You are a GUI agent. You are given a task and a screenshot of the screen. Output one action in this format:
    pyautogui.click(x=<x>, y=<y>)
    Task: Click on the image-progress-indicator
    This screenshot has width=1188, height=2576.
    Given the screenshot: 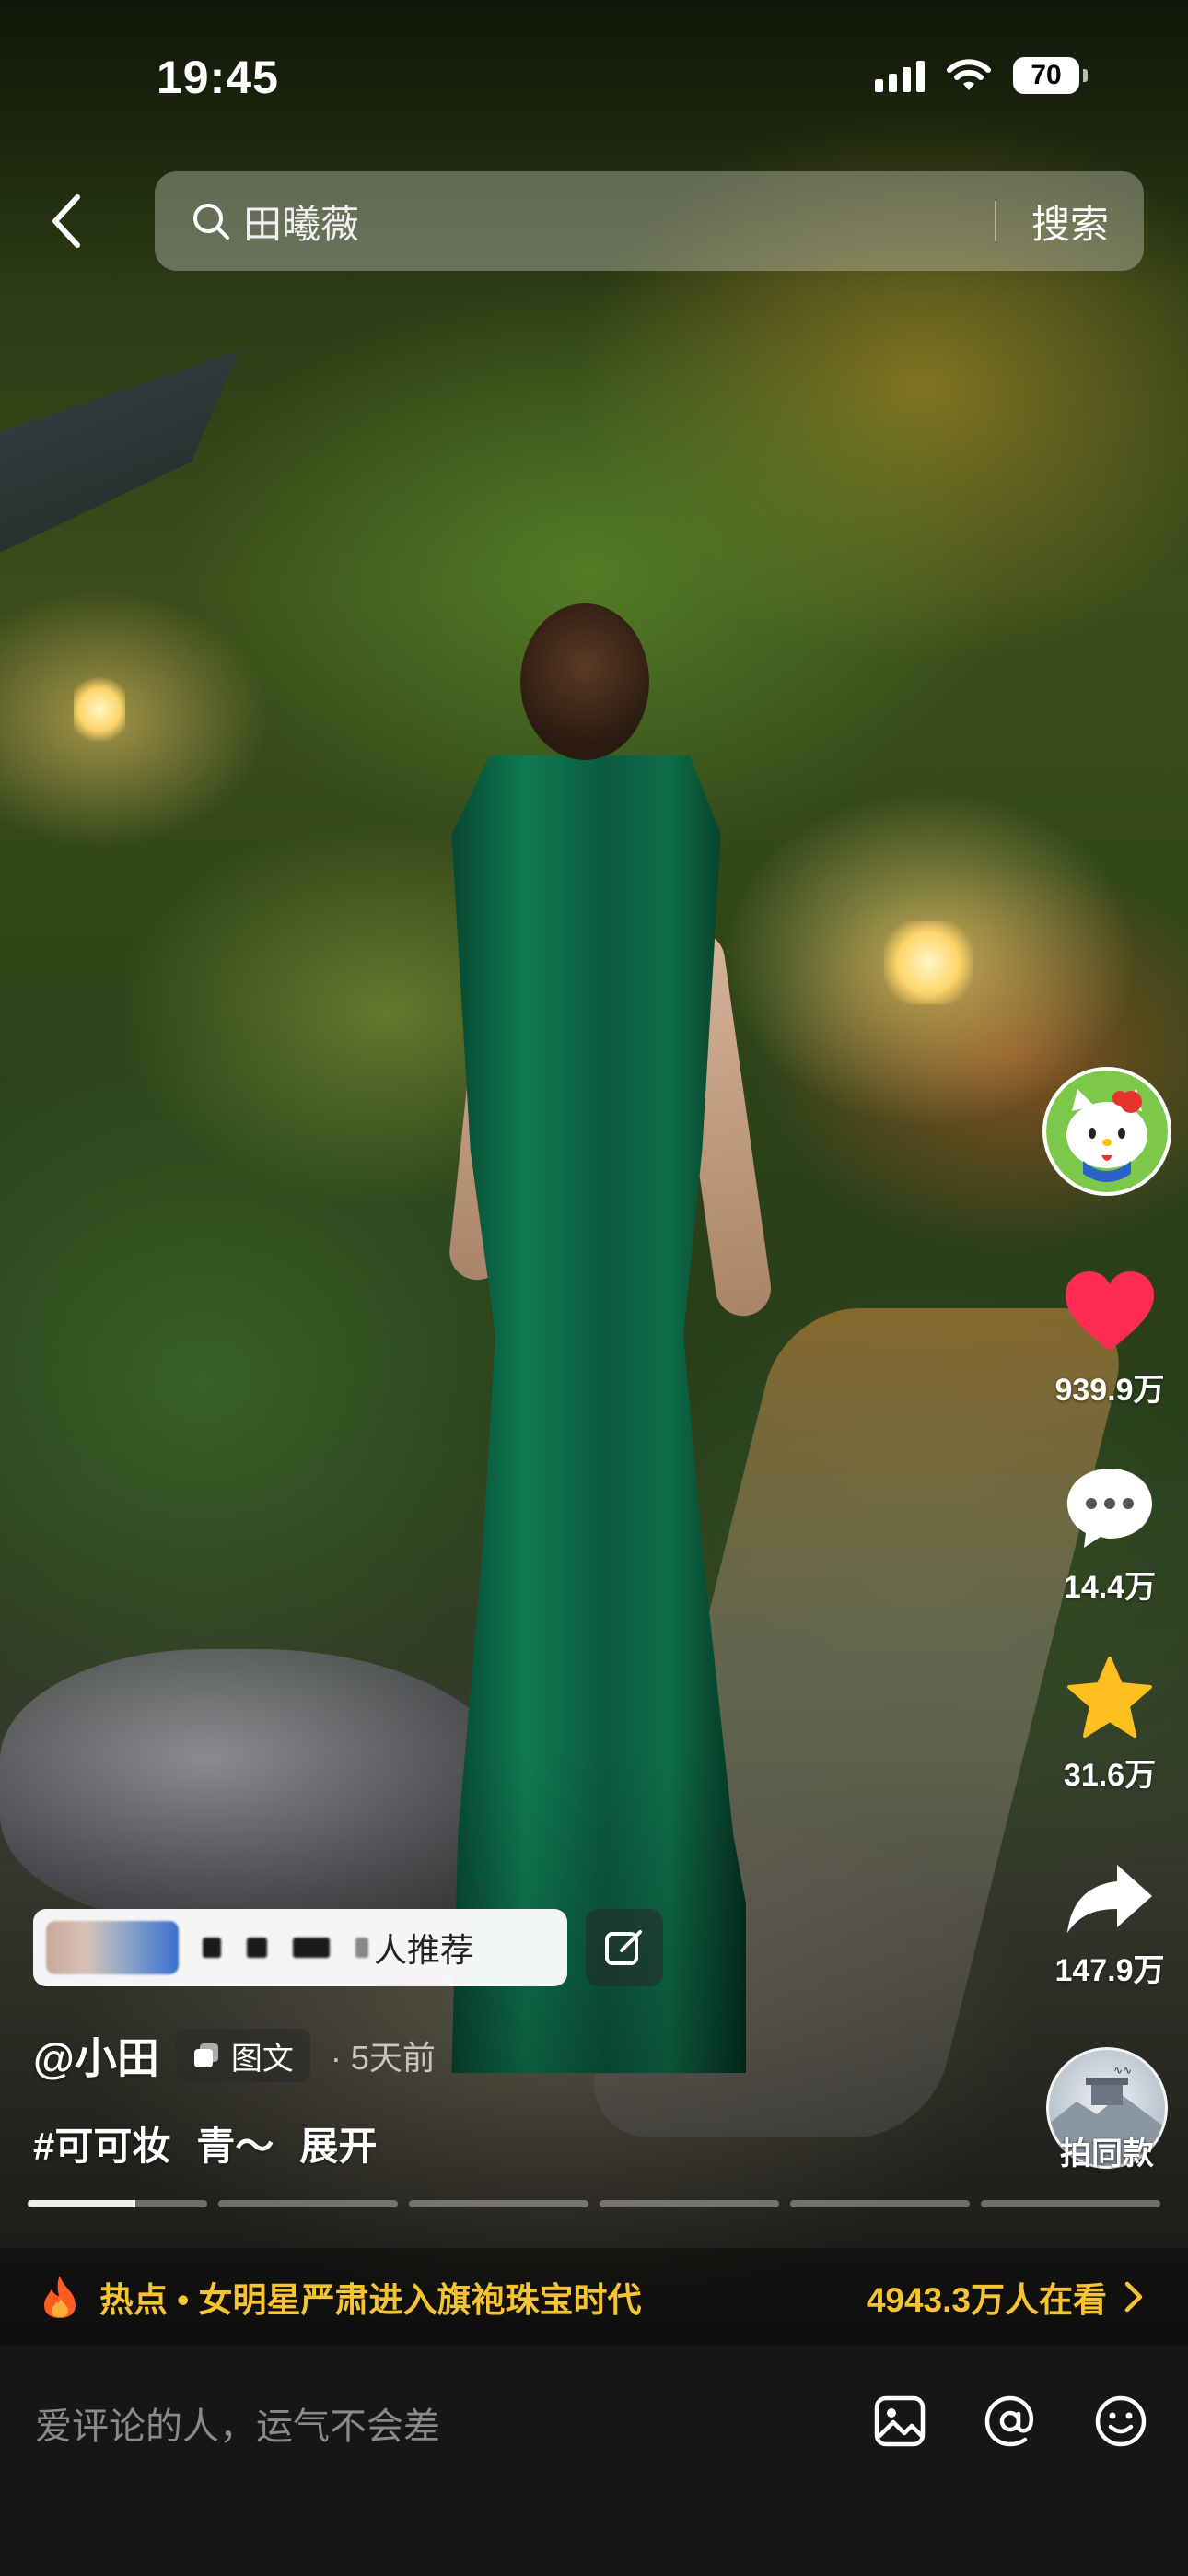 What is the action you would take?
    pyautogui.click(x=594, y=2203)
    